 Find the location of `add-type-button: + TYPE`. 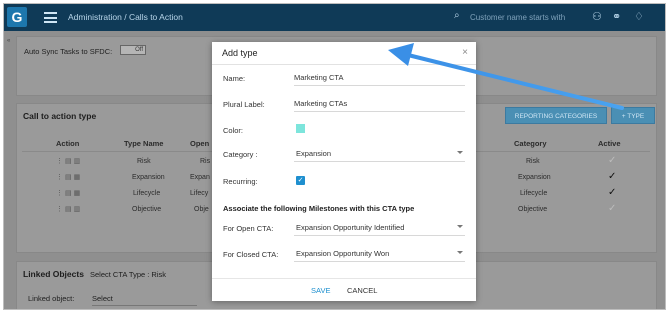

add-type-button: + TYPE is located at coordinates (633, 115).